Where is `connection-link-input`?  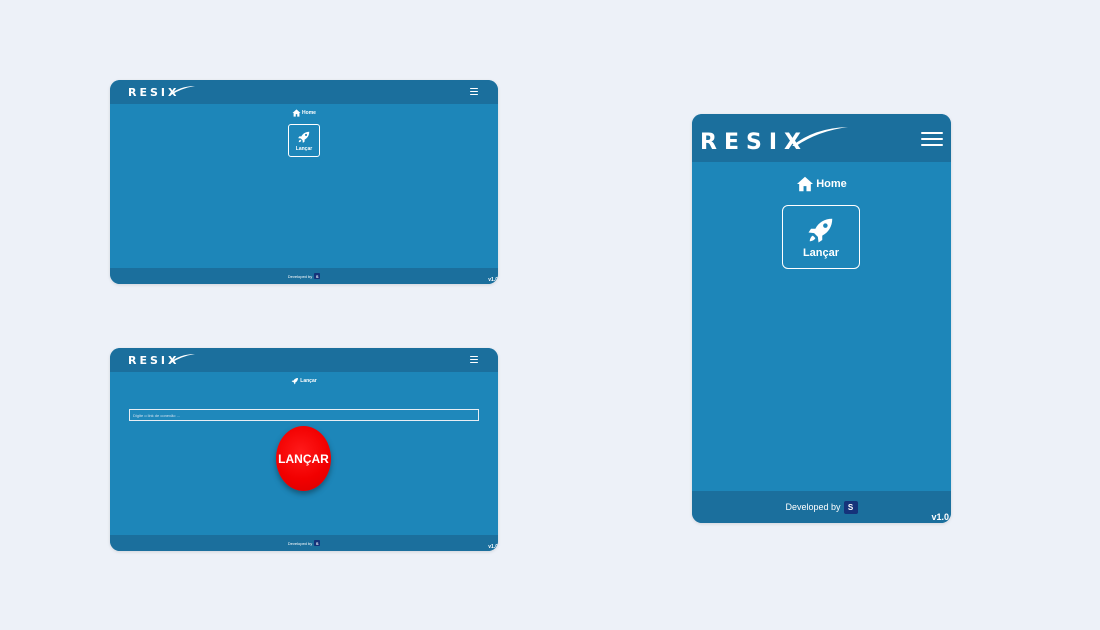
connection-link-input is located at coordinates (304, 415).